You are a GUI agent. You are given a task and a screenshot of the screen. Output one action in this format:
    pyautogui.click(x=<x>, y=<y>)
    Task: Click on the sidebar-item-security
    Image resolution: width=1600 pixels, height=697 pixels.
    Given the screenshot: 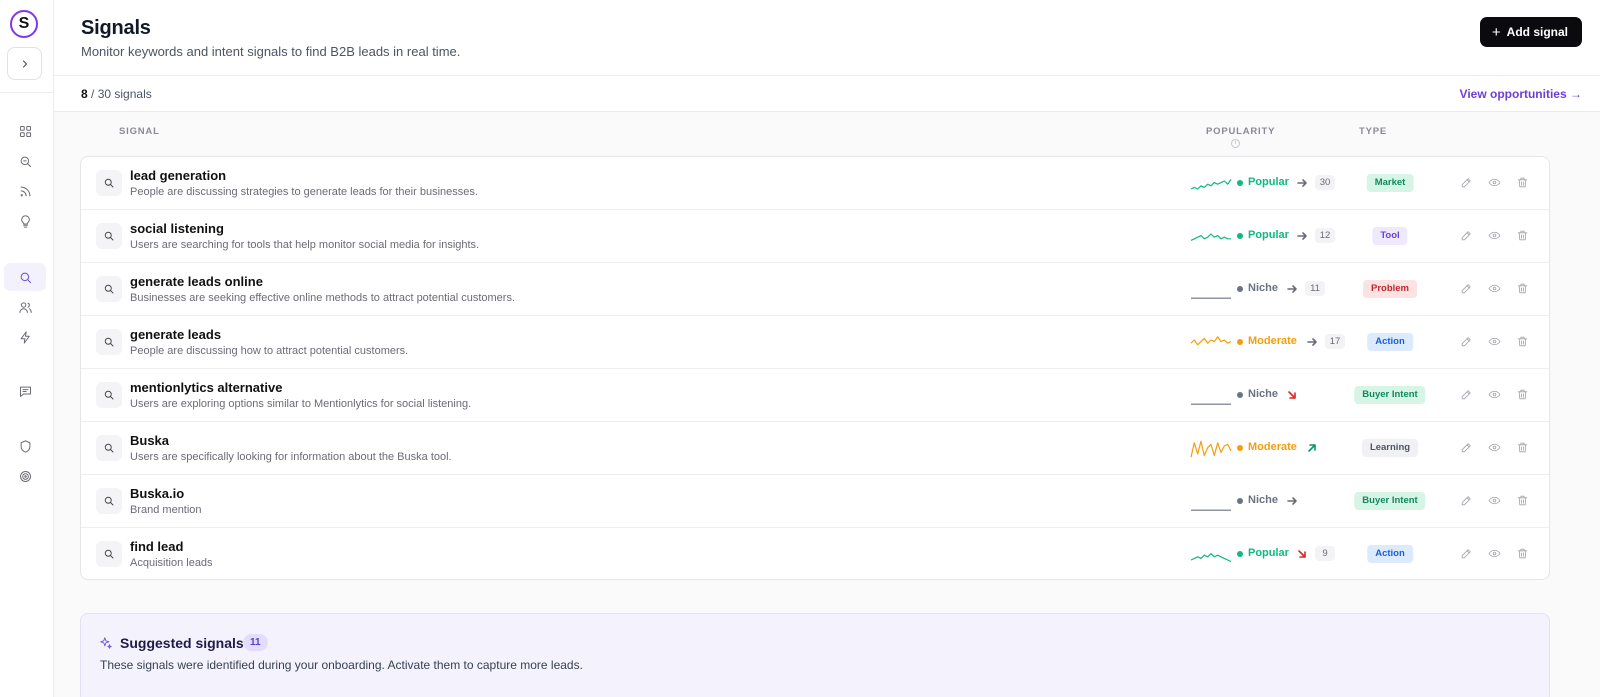 What is the action you would take?
    pyautogui.click(x=25, y=446)
    